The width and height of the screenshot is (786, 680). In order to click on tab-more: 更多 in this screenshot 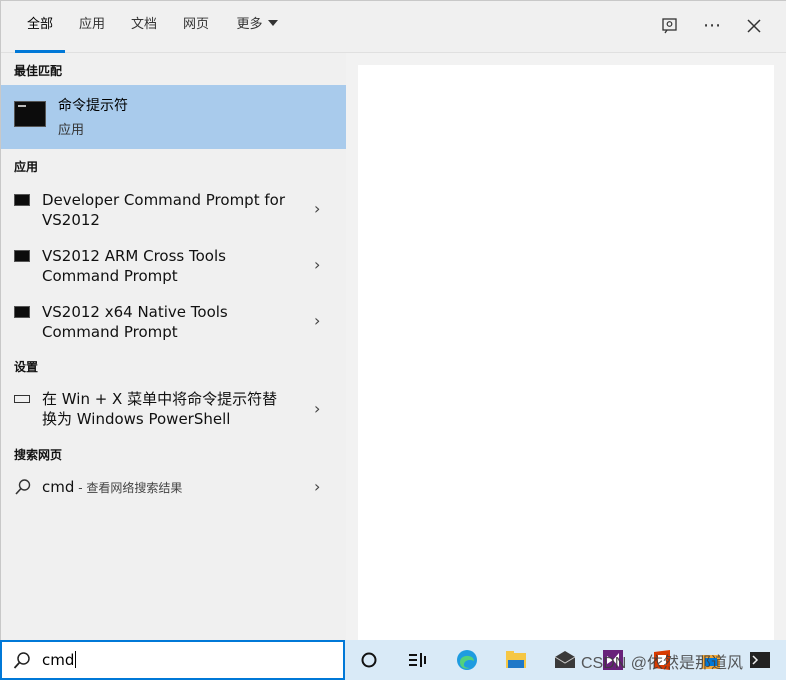, I will do `click(257, 27)`.